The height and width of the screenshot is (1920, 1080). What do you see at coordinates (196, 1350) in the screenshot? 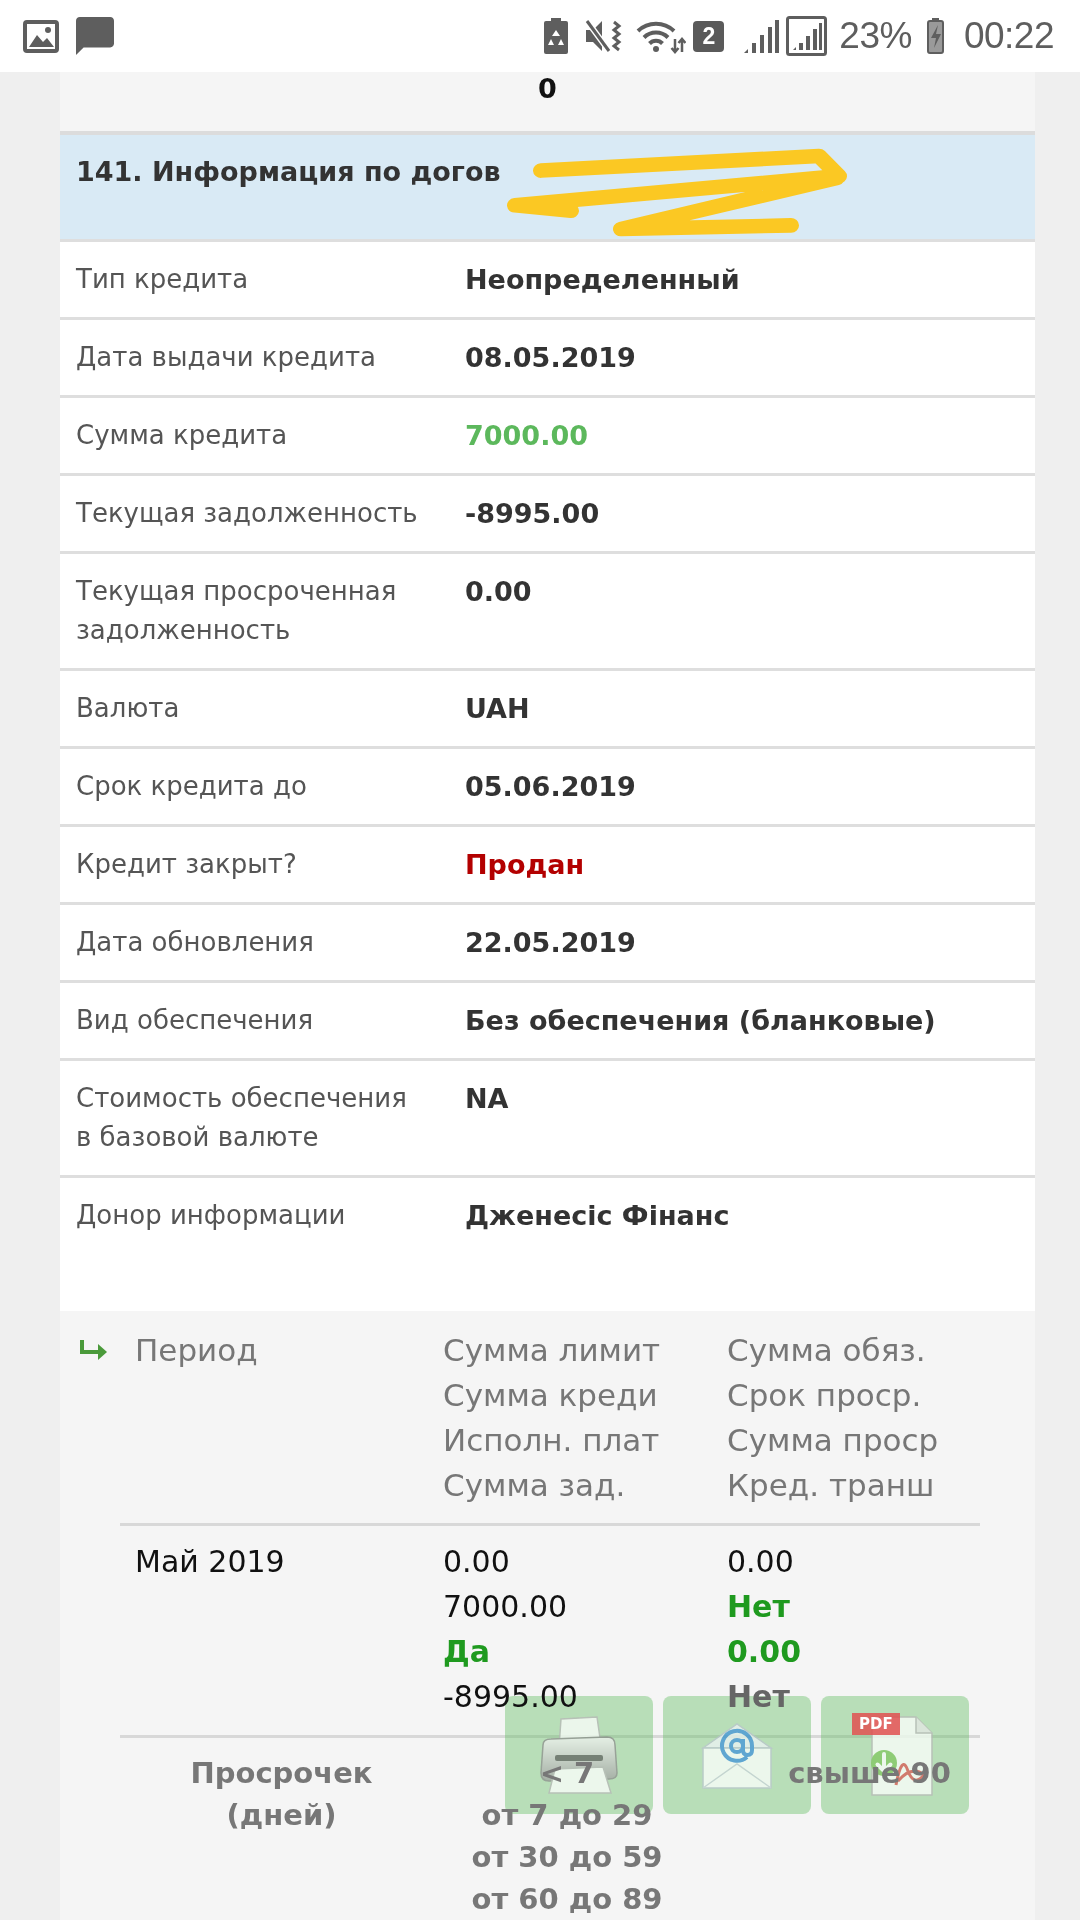
I see `column-header: Период` at bounding box center [196, 1350].